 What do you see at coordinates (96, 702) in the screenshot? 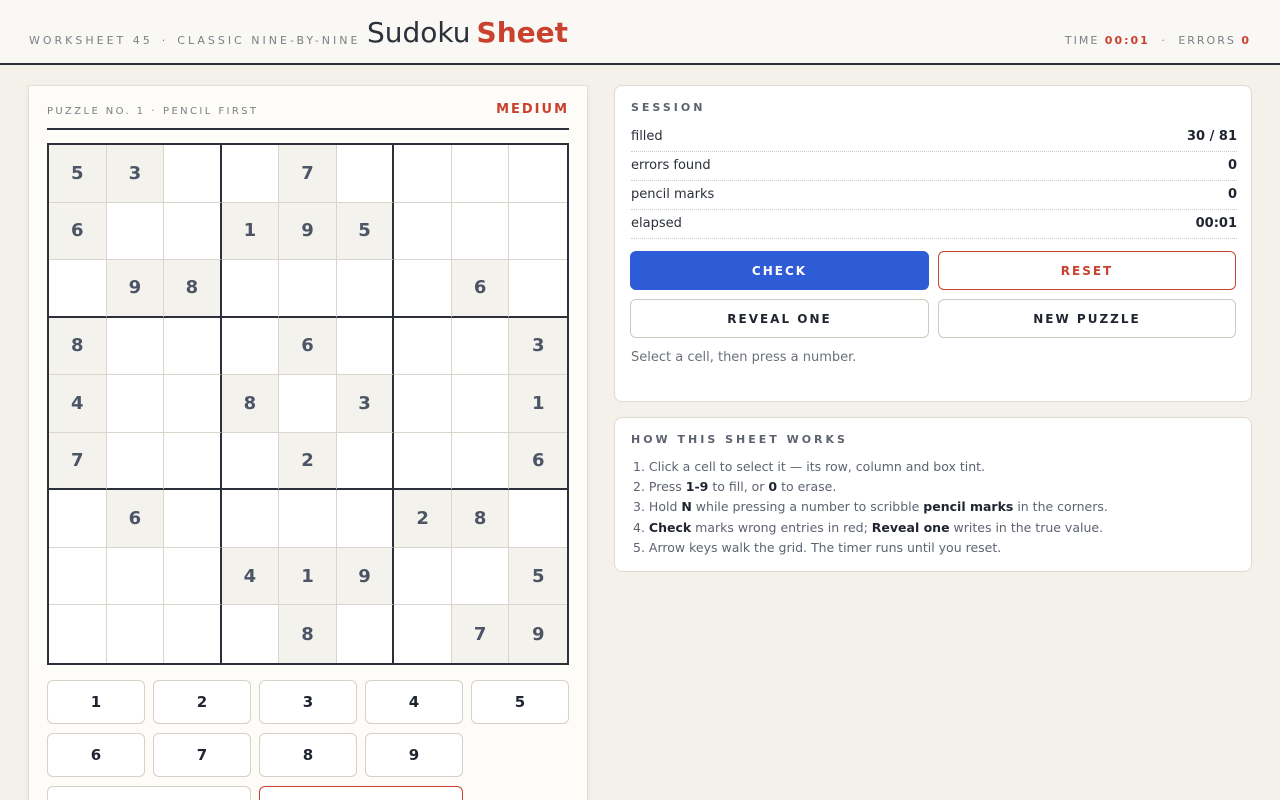
I see `keypad-key-1: 1` at bounding box center [96, 702].